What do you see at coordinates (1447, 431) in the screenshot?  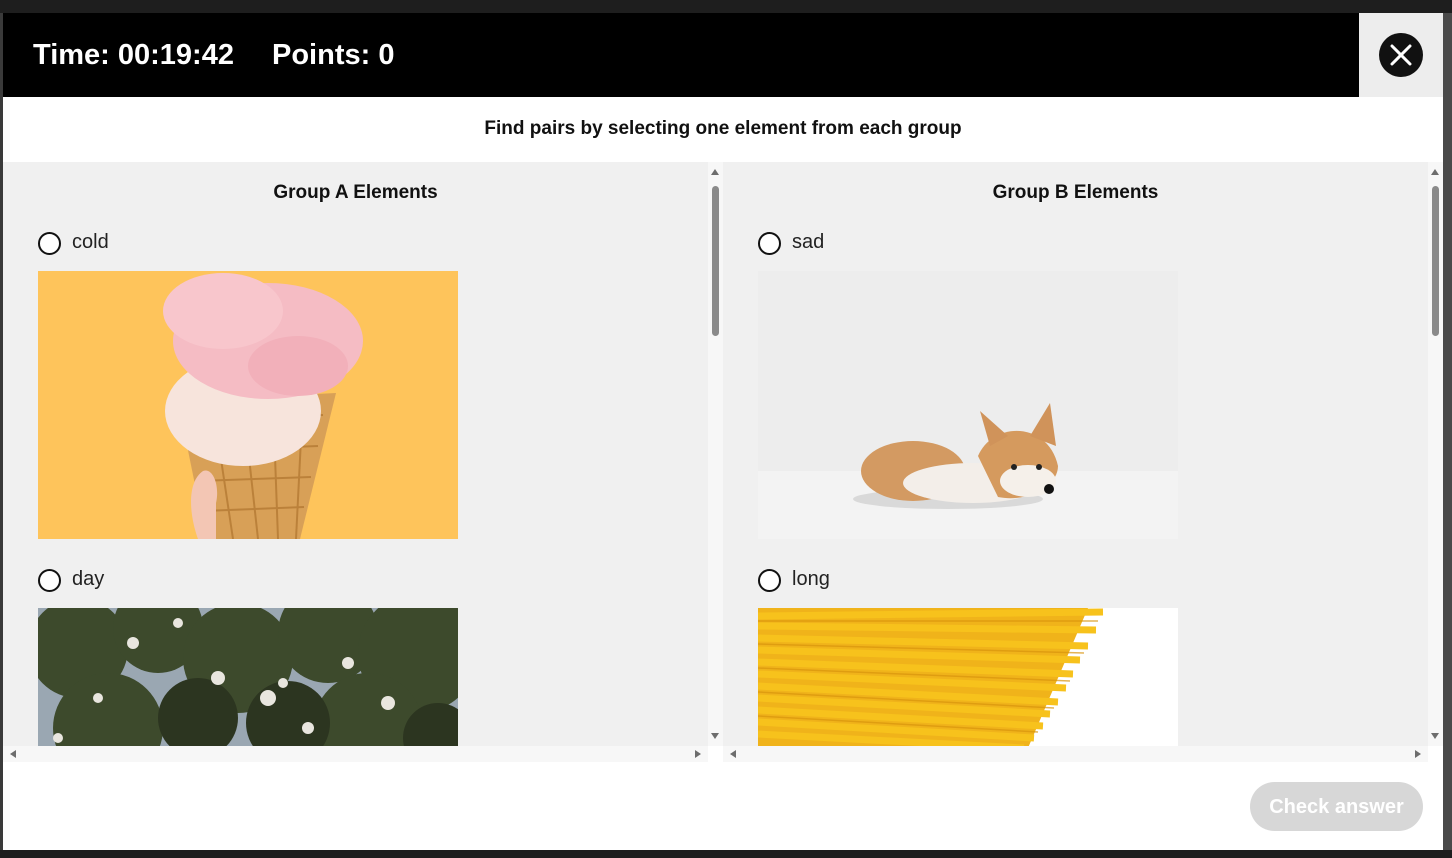 I see `background-edge` at bounding box center [1447, 431].